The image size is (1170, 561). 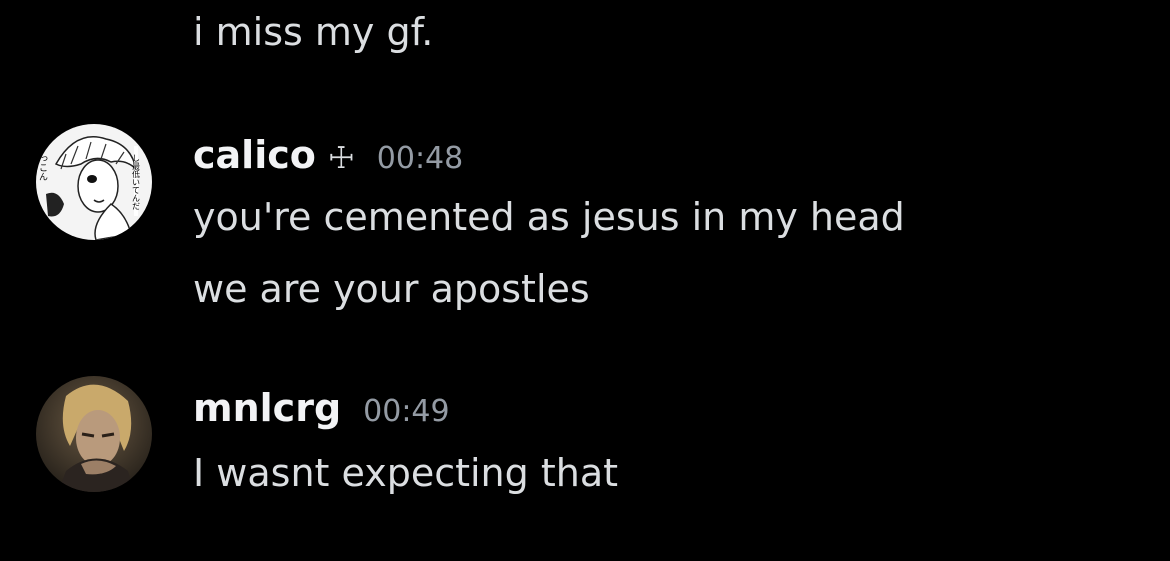 I want to click on avatar-image: し最低いてんだ っこん, so click(x=94, y=182).